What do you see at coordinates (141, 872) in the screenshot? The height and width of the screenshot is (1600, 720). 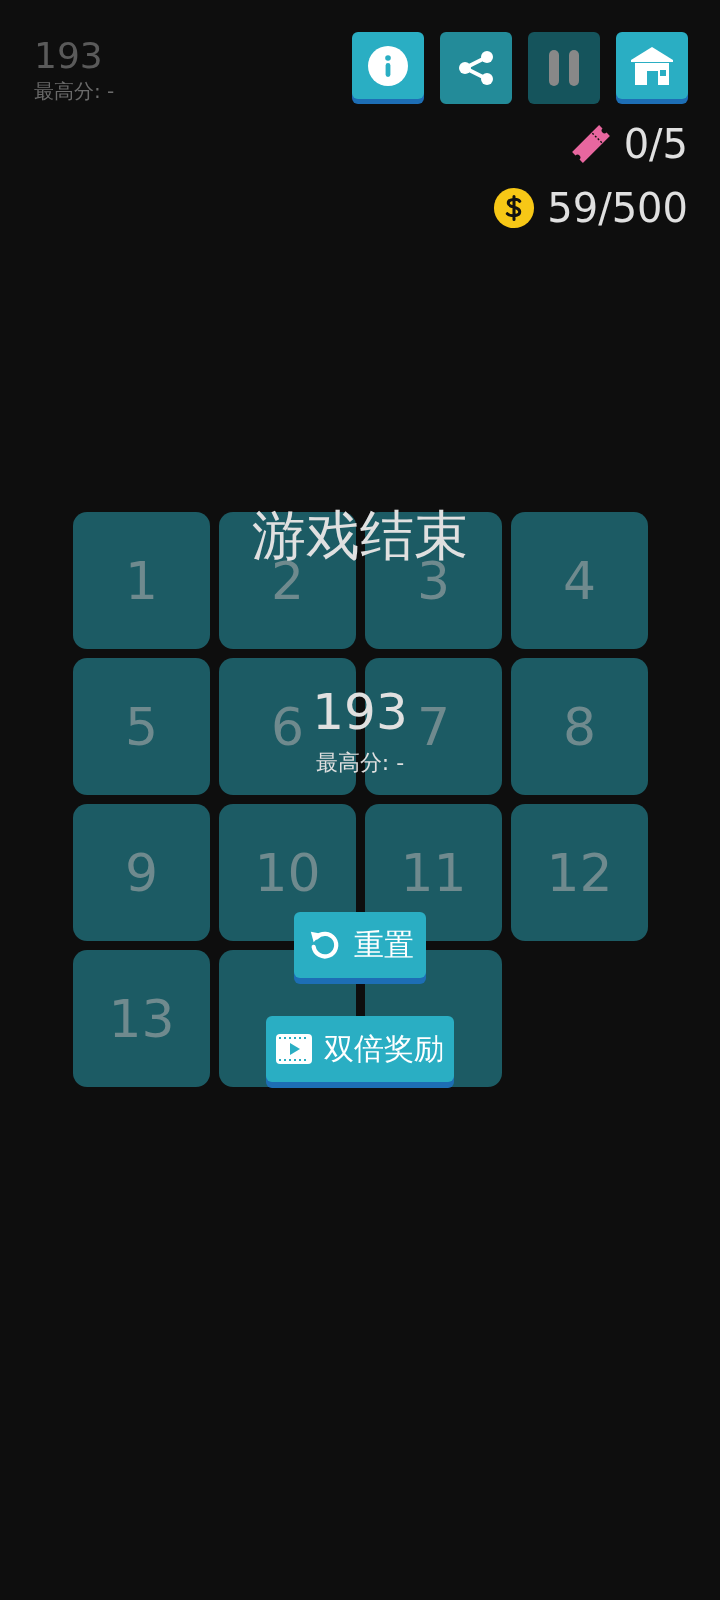 I see `number-tile: 9` at bounding box center [141, 872].